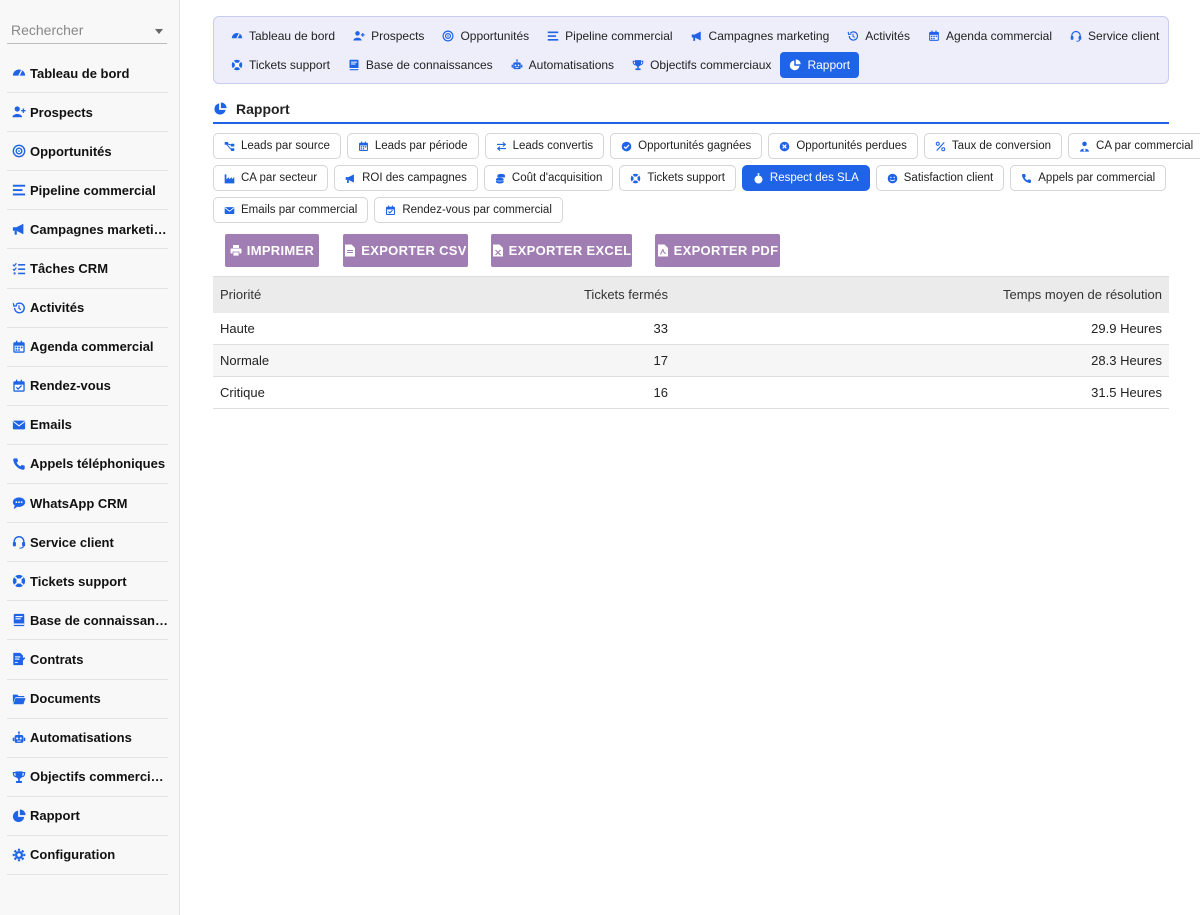  What do you see at coordinates (701, 65) in the screenshot?
I see `tab-objectifs-commerciaux: Objectifs commerciaux` at bounding box center [701, 65].